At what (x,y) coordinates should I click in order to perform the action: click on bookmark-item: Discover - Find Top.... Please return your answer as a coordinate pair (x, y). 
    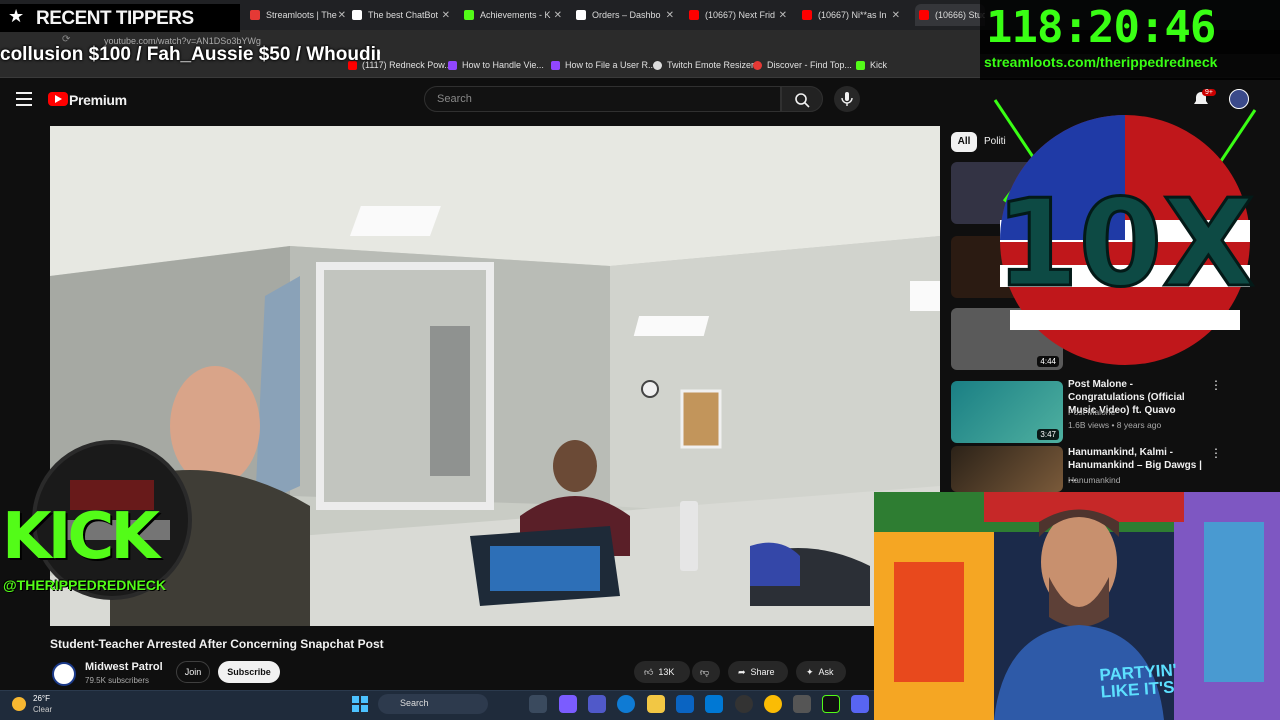
    Looking at the image, I should click on (802, 65).